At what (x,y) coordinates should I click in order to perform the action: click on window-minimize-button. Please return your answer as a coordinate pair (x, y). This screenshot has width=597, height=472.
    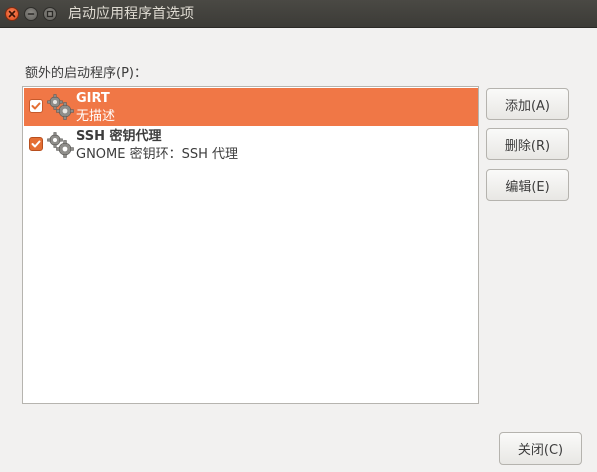
    Looking at the image, I should click on (31, 14).